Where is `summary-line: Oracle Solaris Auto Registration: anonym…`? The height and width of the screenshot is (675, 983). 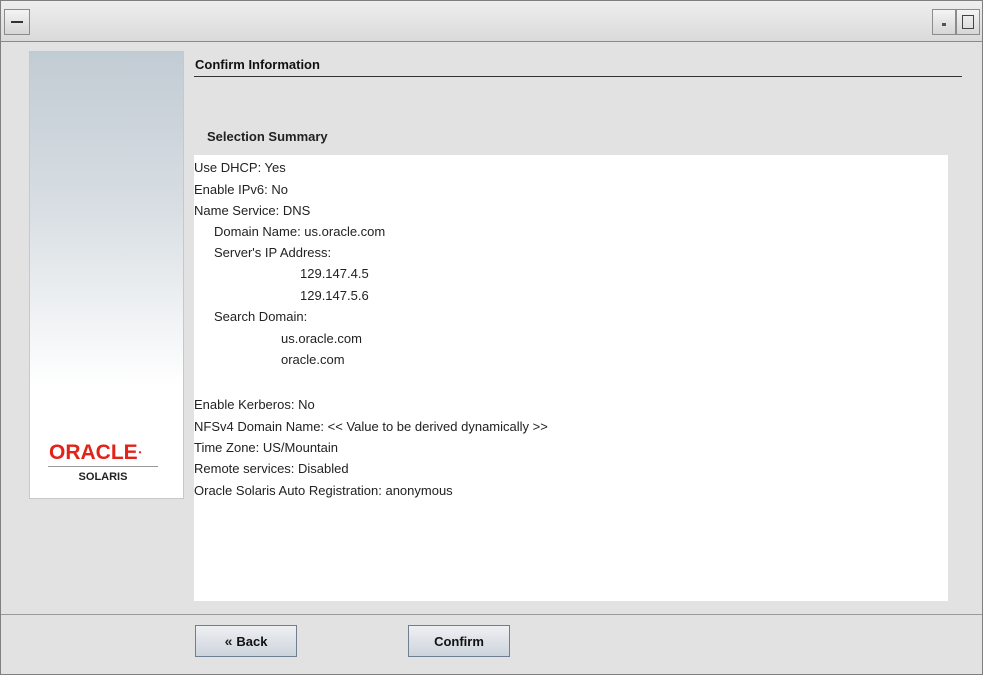 summary-line: Oracle Solaris Auto Registration: anonym… is located at coordinates (323, 490).